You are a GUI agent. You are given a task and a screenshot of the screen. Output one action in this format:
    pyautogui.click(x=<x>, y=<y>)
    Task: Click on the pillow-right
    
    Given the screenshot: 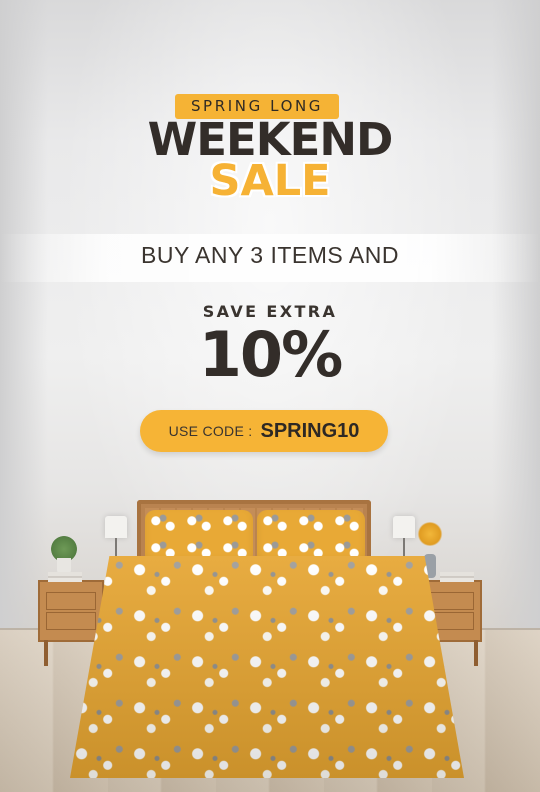 What is the action you would take?
    pyautogui.click(x=311, y=537)
    